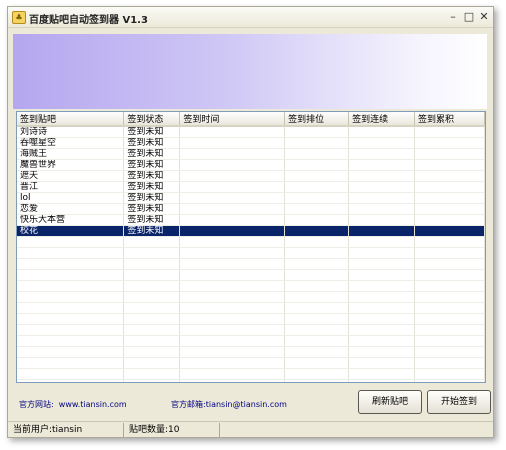  What do you see at coordinates (390, 402) in the screenshot?
I see `refresh-bars-button: 刷新贴吧` at bounding box center [390, 402].